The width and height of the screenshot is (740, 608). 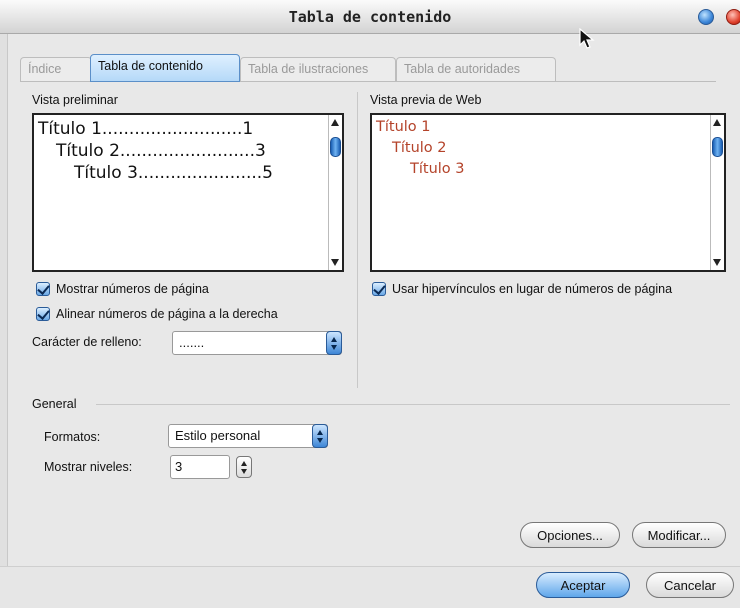 I want to click on tab-label: Tabla de autoridades, so click(x=462, y=69).